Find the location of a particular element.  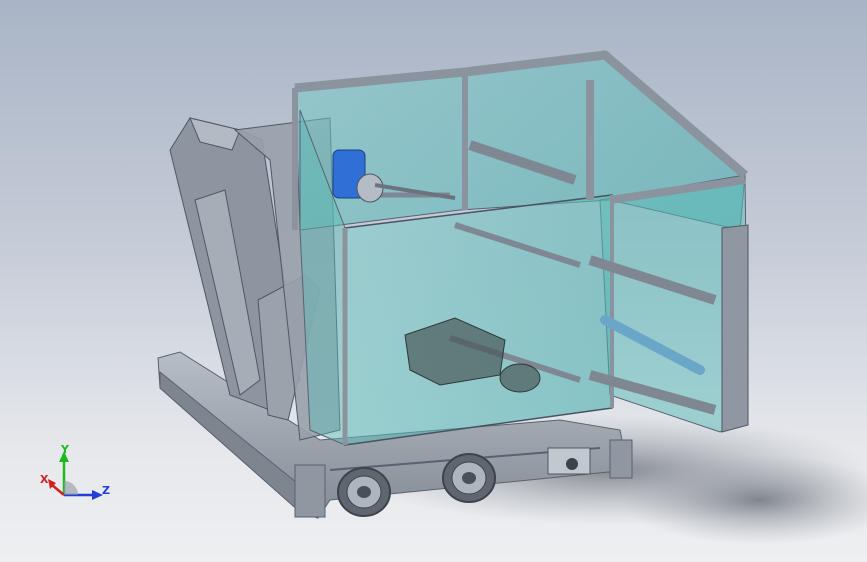

wheel-right is located at coordinates (469, 478).